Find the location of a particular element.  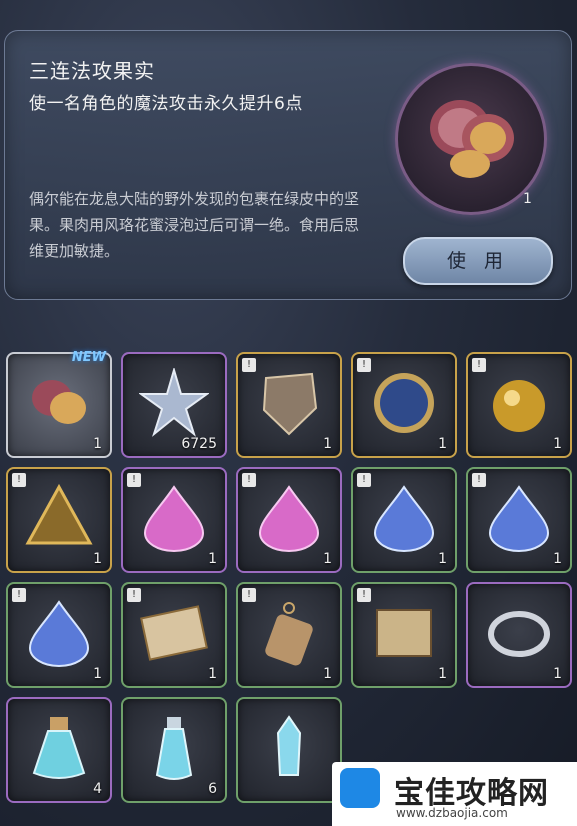

inventory-slot is located at coordinates (289, 750).